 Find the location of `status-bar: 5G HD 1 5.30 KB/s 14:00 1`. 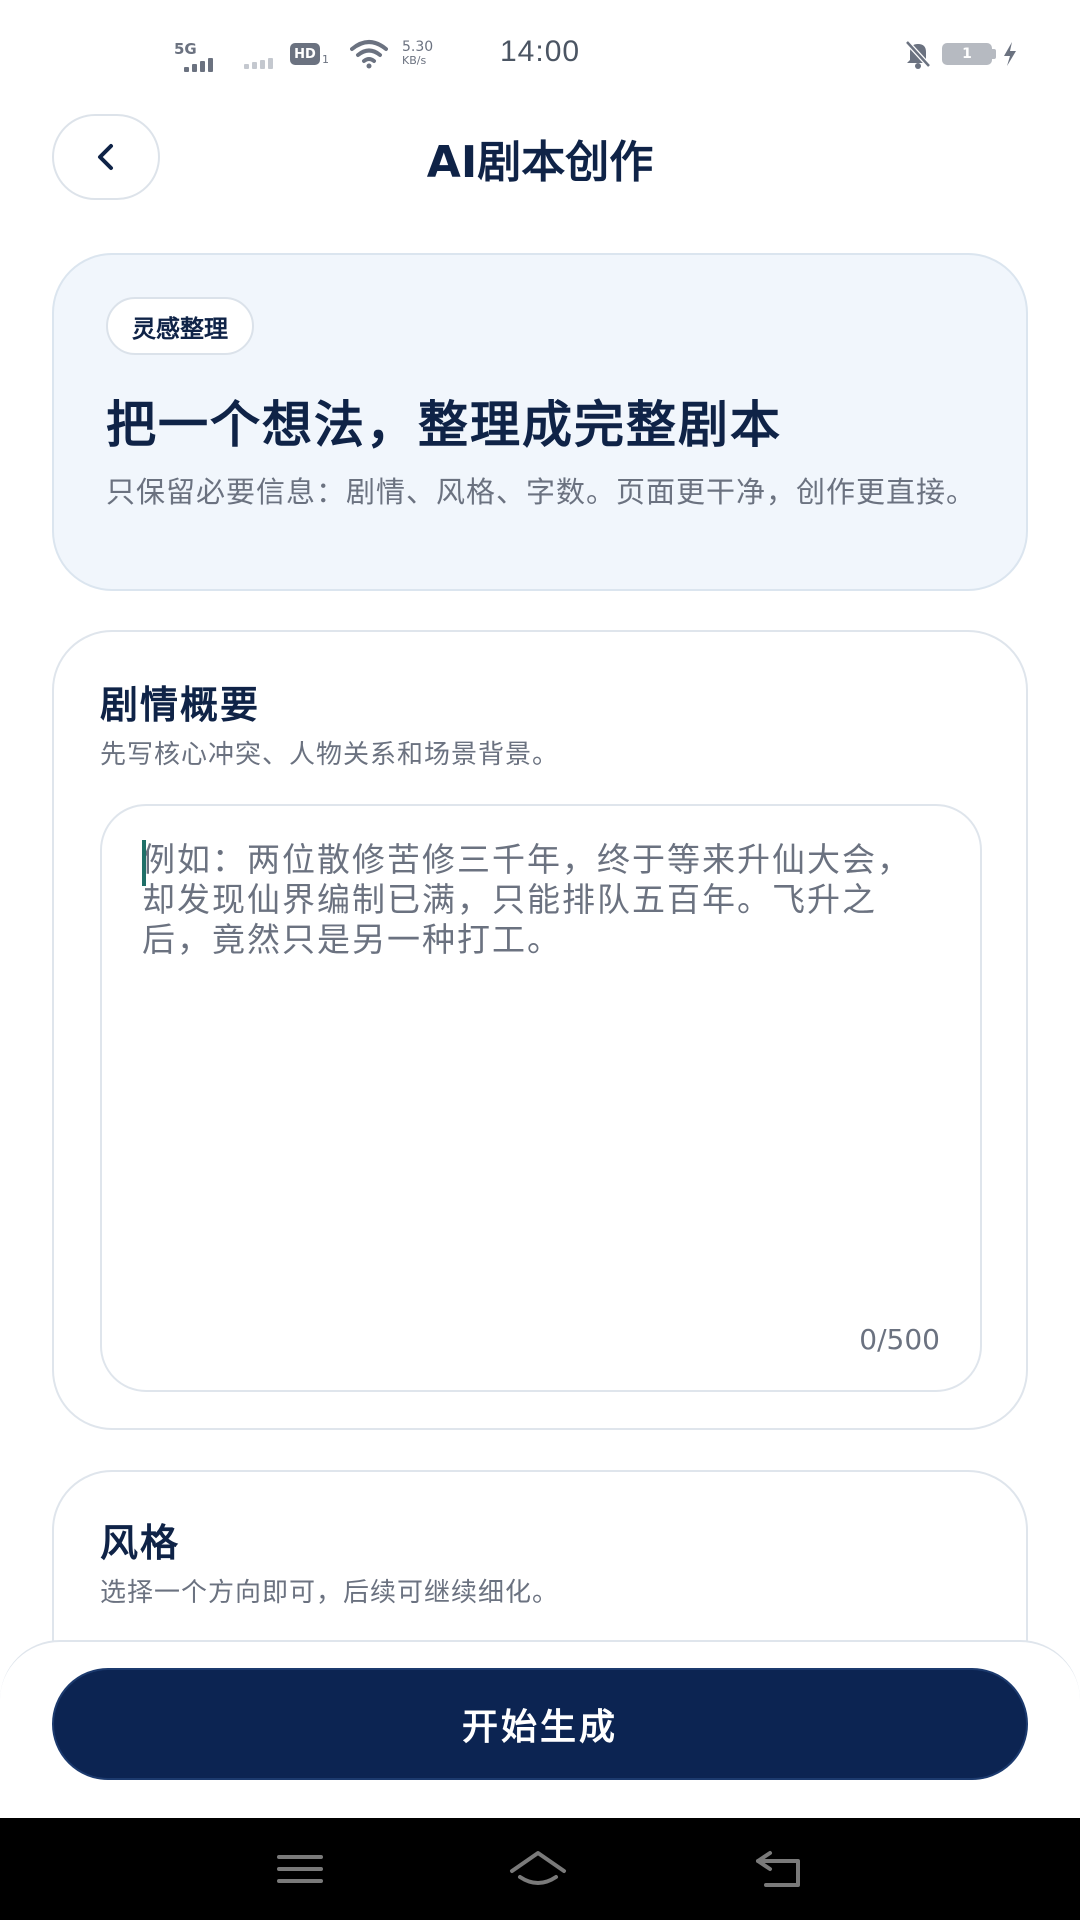

status-bar: 5G HD 1 5.30 KB/s 14:00 1 is located at coordinates (540, 50).